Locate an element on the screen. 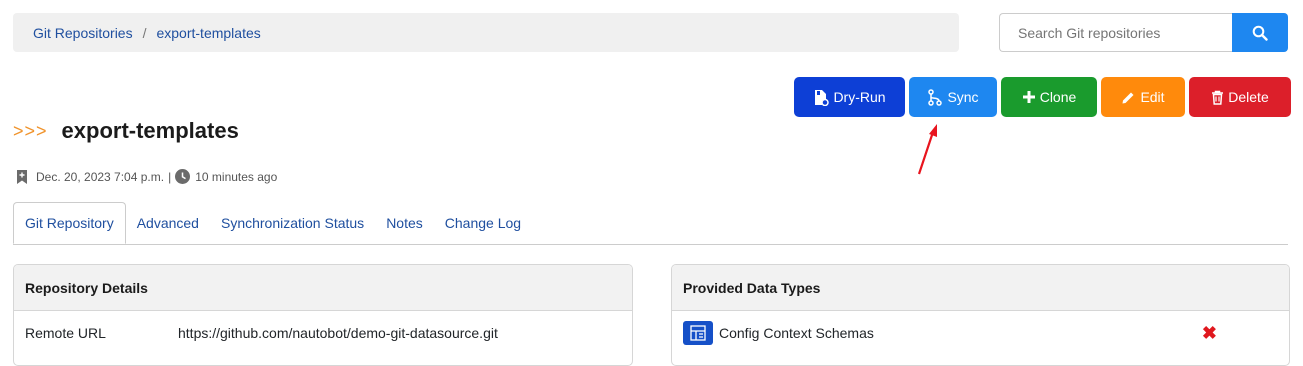  breadcrumb-git-repositories: Git Repositories is located at coordinates (83, 33).